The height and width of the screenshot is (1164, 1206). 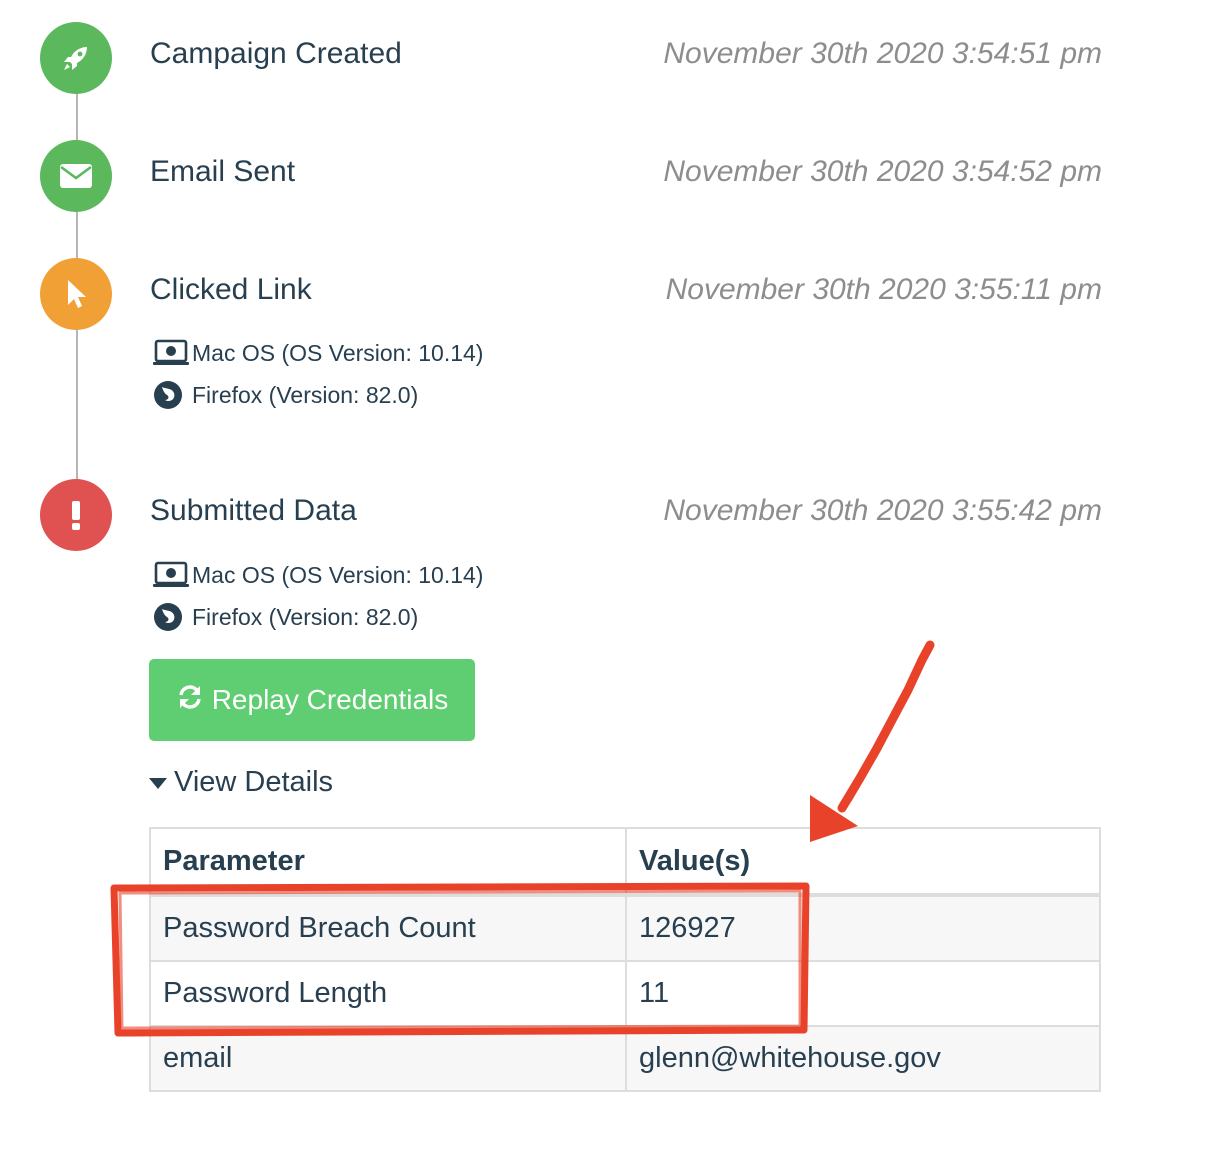 I want to click on campaign-created-node, so click(x=76, y=58).